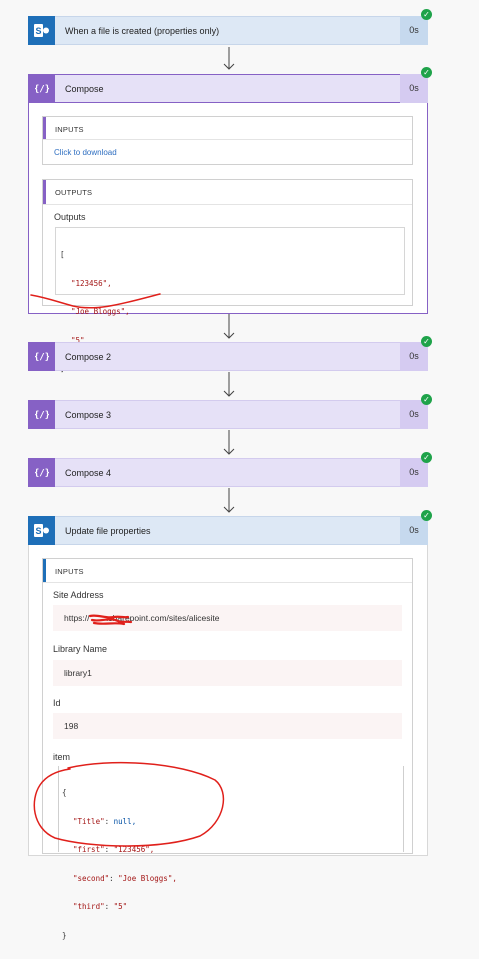  Describe the element at coordinates (227, 140) in the screenshot. I see `compose-inputs-section: INPUTS Click to download` at that location.